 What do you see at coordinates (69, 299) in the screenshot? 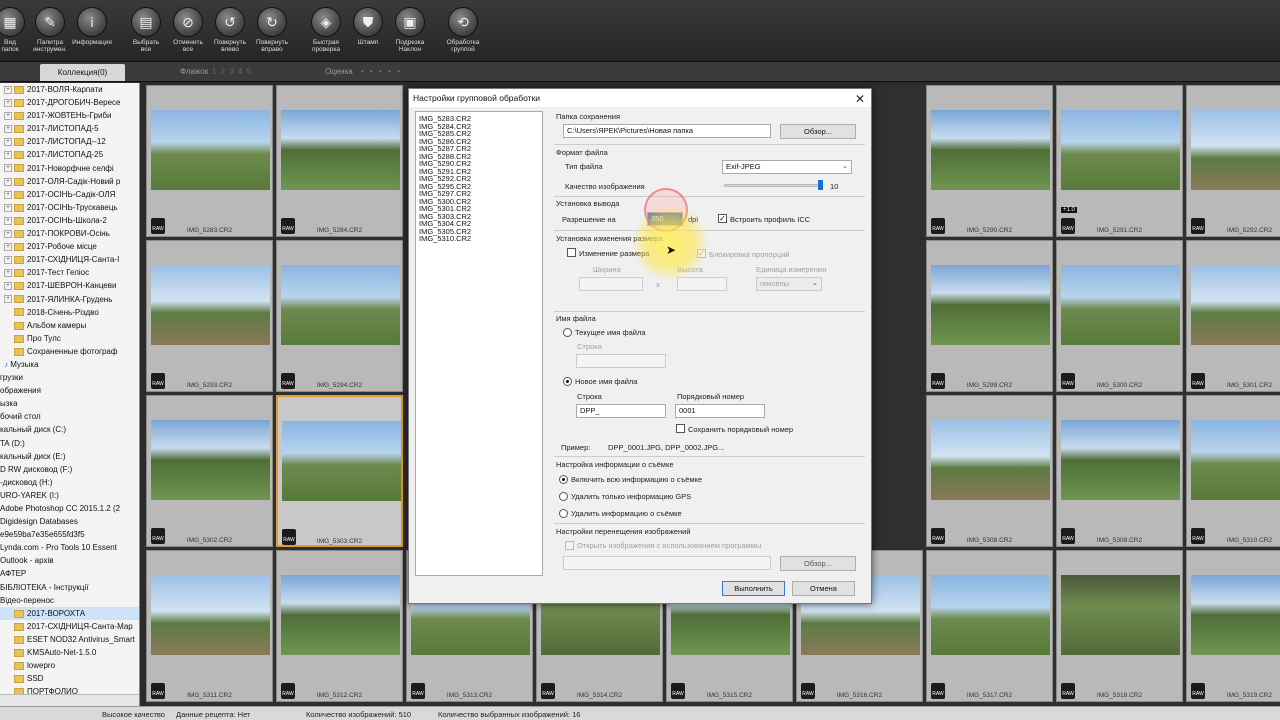
I see `tree-item: +2017-ЯЛИНКА-Грудень` at bounding box center [69, 299].